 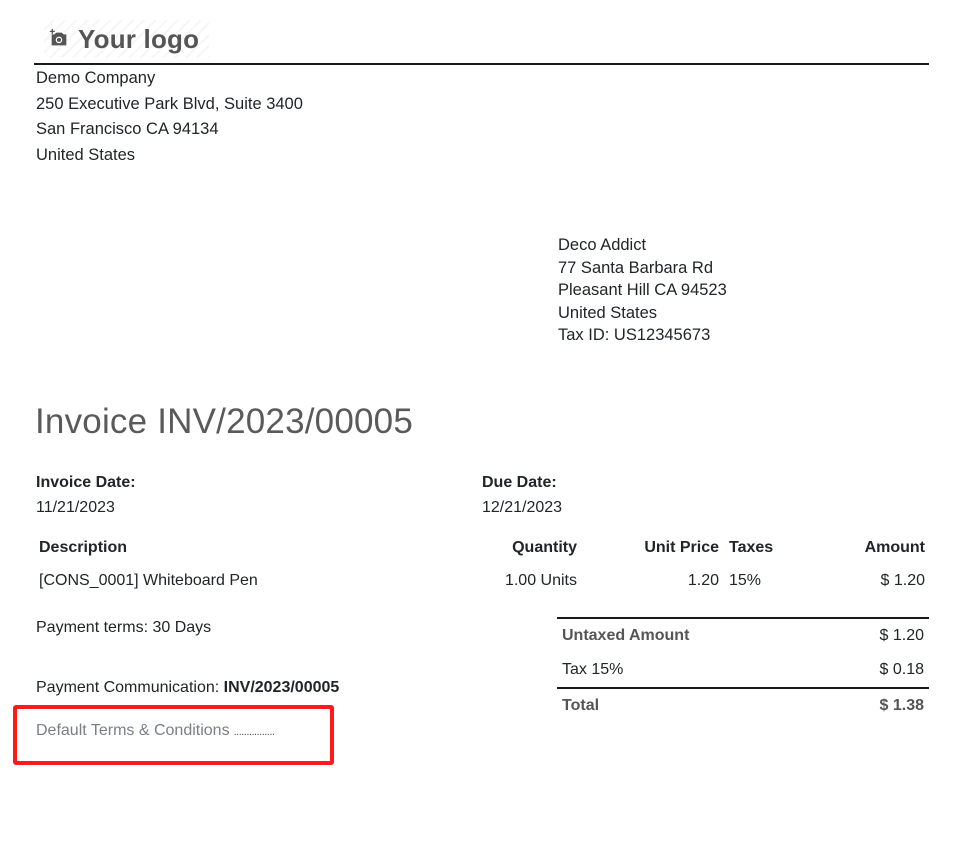 I want to click on invoice-date-block: Invoice Date: 11/21/2023, so click(x=86, y=495).